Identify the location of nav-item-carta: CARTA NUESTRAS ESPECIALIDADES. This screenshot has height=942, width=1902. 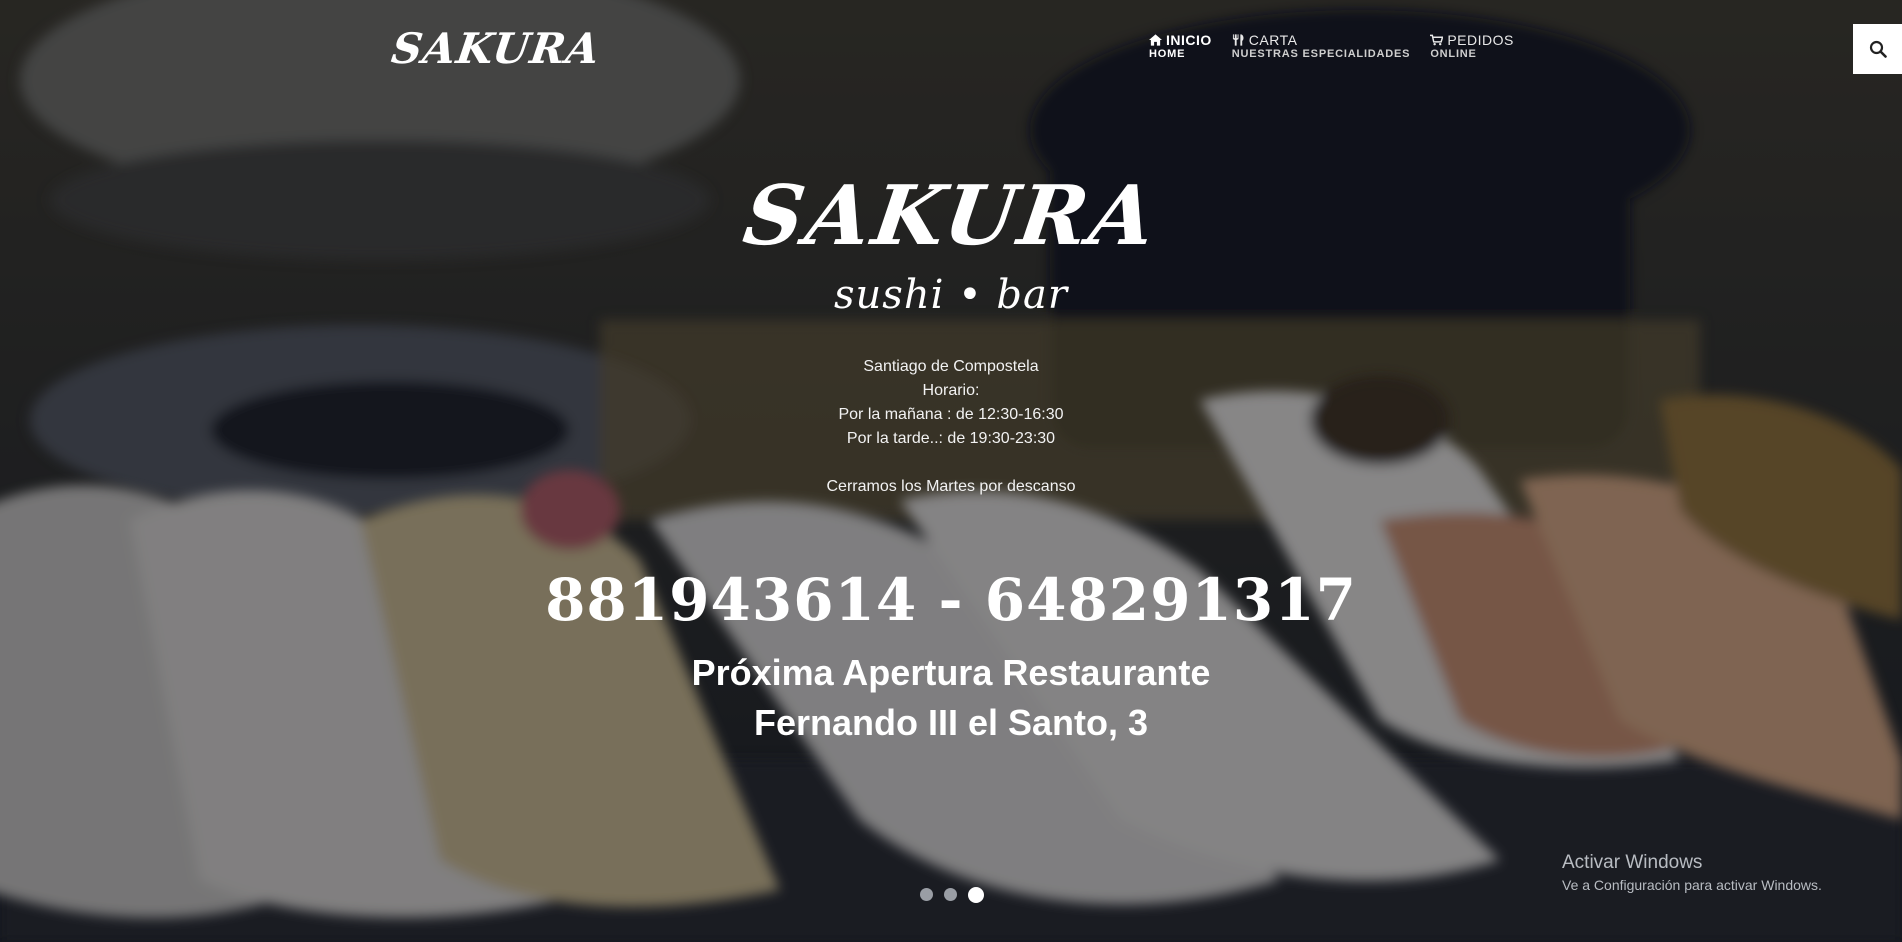
(1321, 46).